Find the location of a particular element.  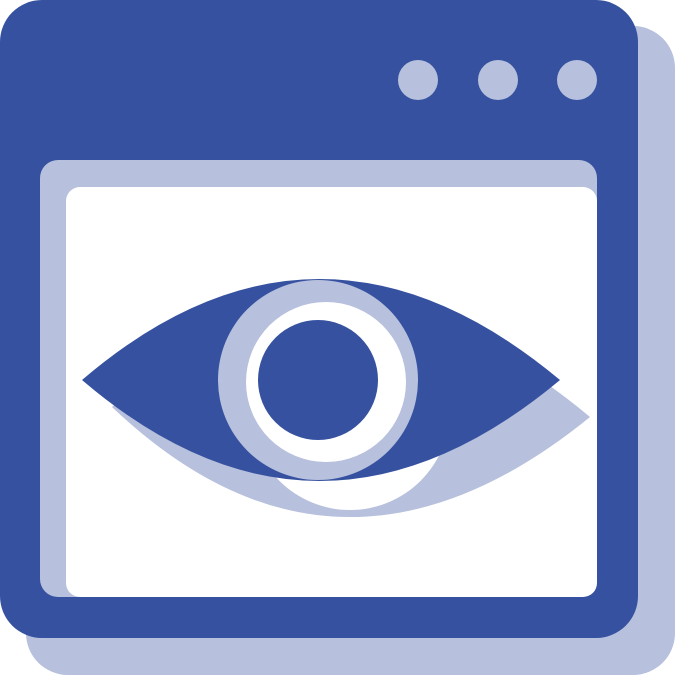

eye-pupil is located at coordinates (318, 380).